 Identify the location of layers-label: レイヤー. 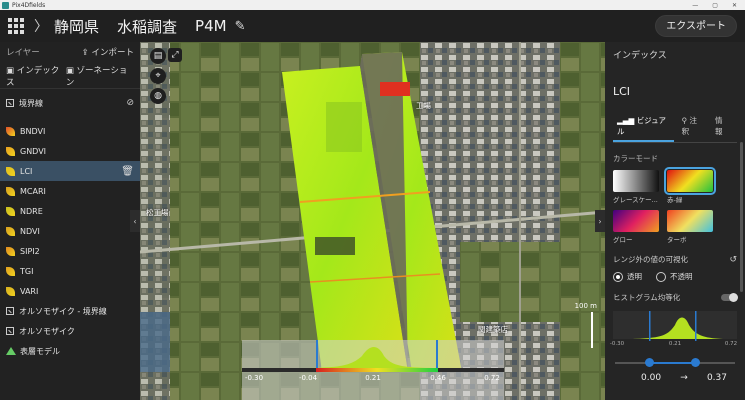
(23, 53).